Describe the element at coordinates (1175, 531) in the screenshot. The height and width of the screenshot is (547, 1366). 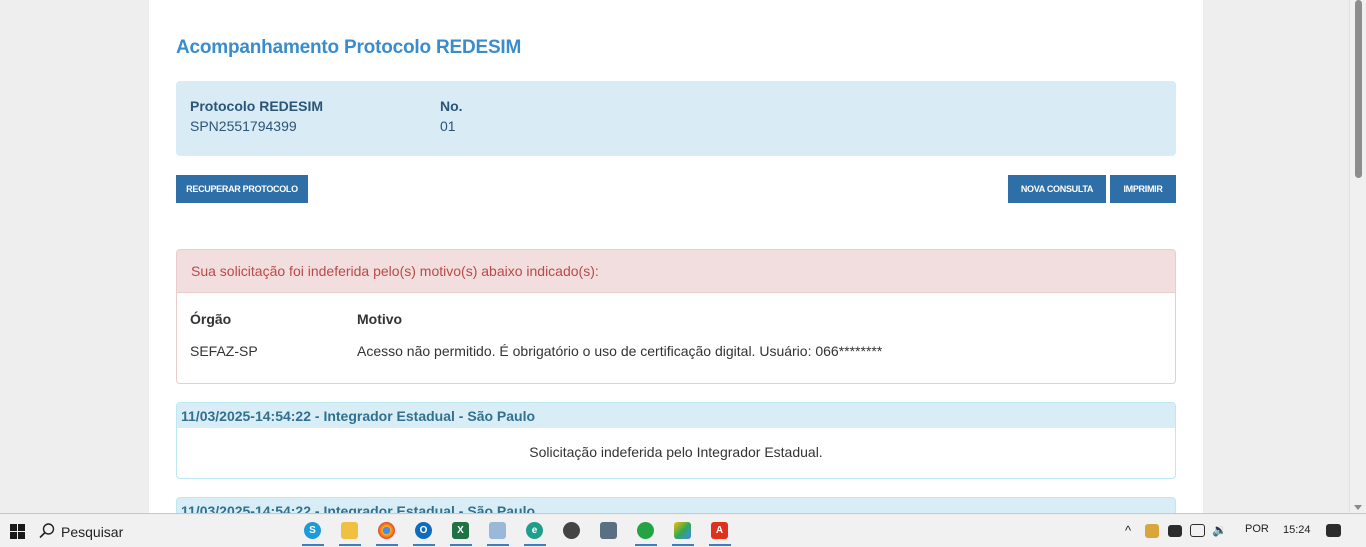
I see `battery-icon` at that location.